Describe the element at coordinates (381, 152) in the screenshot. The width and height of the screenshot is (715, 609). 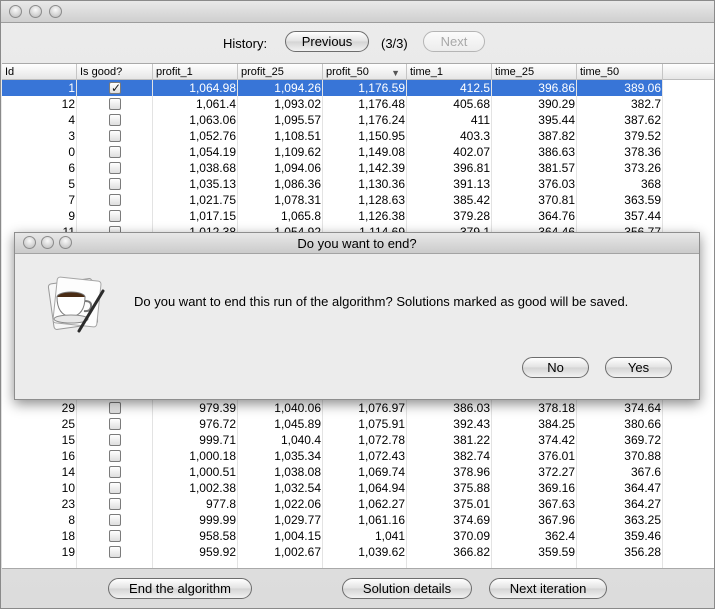
I see `cell-profit-50: 1,149.08` at that location.